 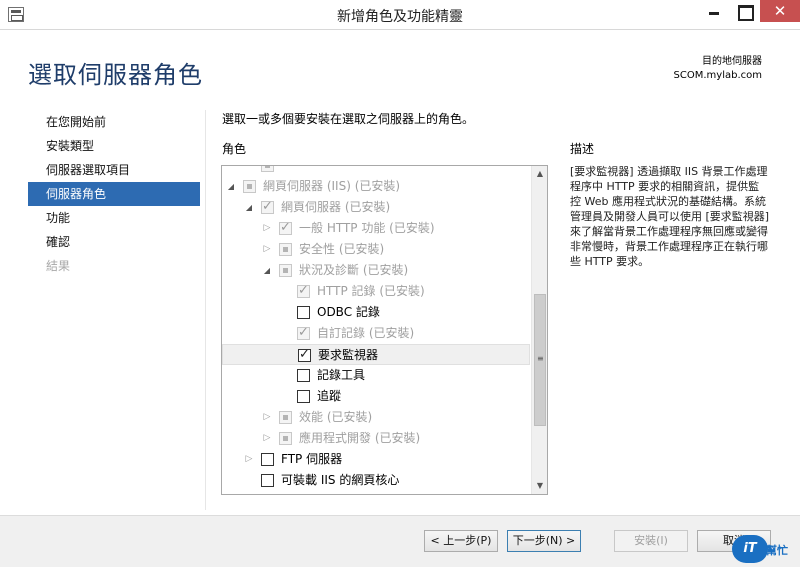 I want to click on wizard-nav: 在您開始前 安裝類型 伺服器選取項目 伺服器角色 功能 確認 結果, so click(x=114, y=194).